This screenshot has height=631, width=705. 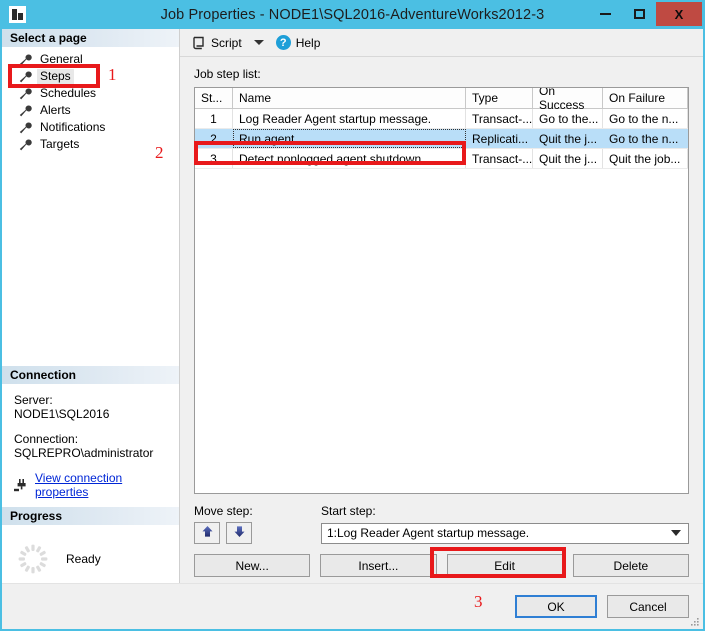 What do you see at coordinates (257, 533) in the screenshot?
I see `move-step-buttons` at bounding box center [257, 533].